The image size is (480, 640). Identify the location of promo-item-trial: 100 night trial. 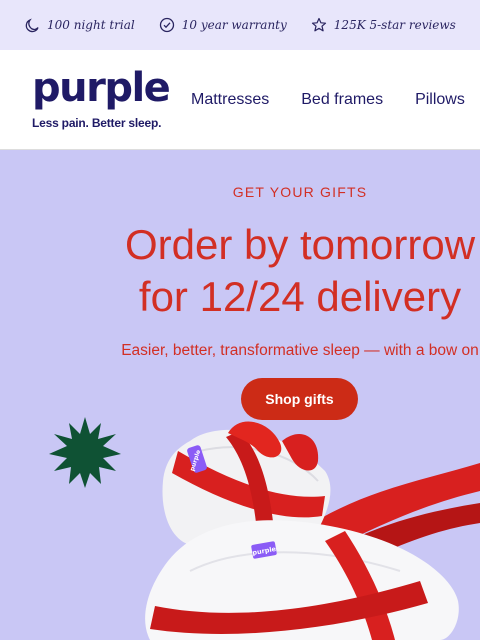
(79, 25).